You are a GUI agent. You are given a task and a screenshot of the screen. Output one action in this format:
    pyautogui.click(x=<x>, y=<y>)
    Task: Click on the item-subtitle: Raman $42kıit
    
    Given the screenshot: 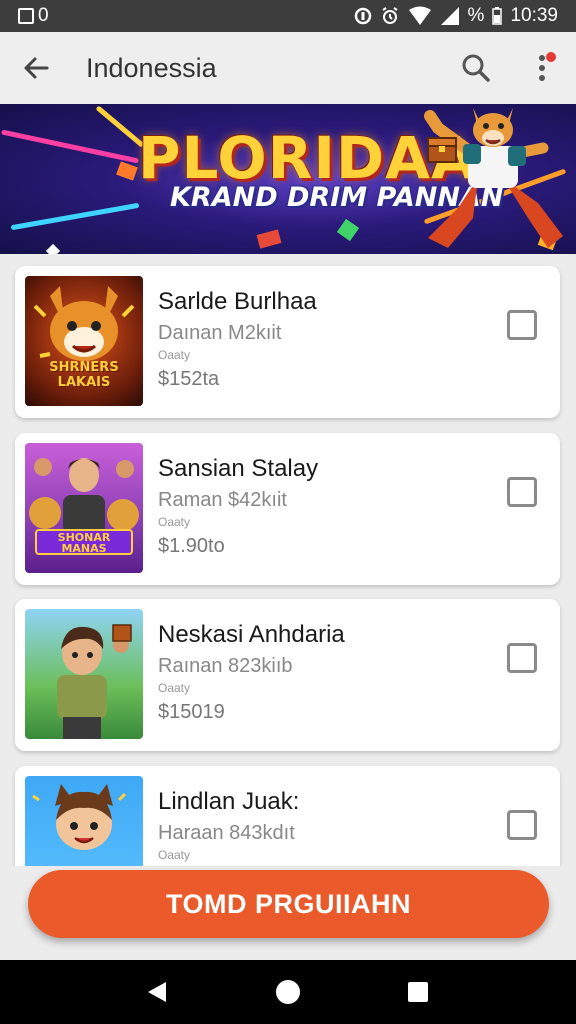 What is the action you would take?
    pyautogui.click(x=222, y=500)
    